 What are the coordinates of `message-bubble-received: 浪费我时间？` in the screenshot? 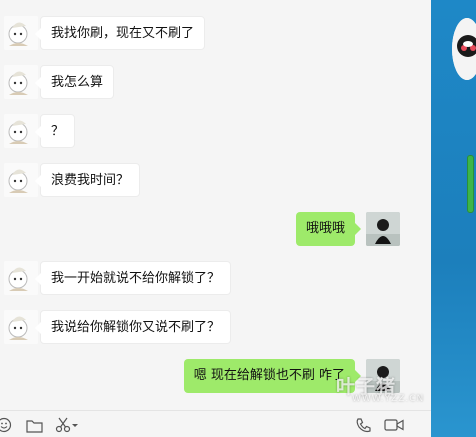 It's located at (87, 180).